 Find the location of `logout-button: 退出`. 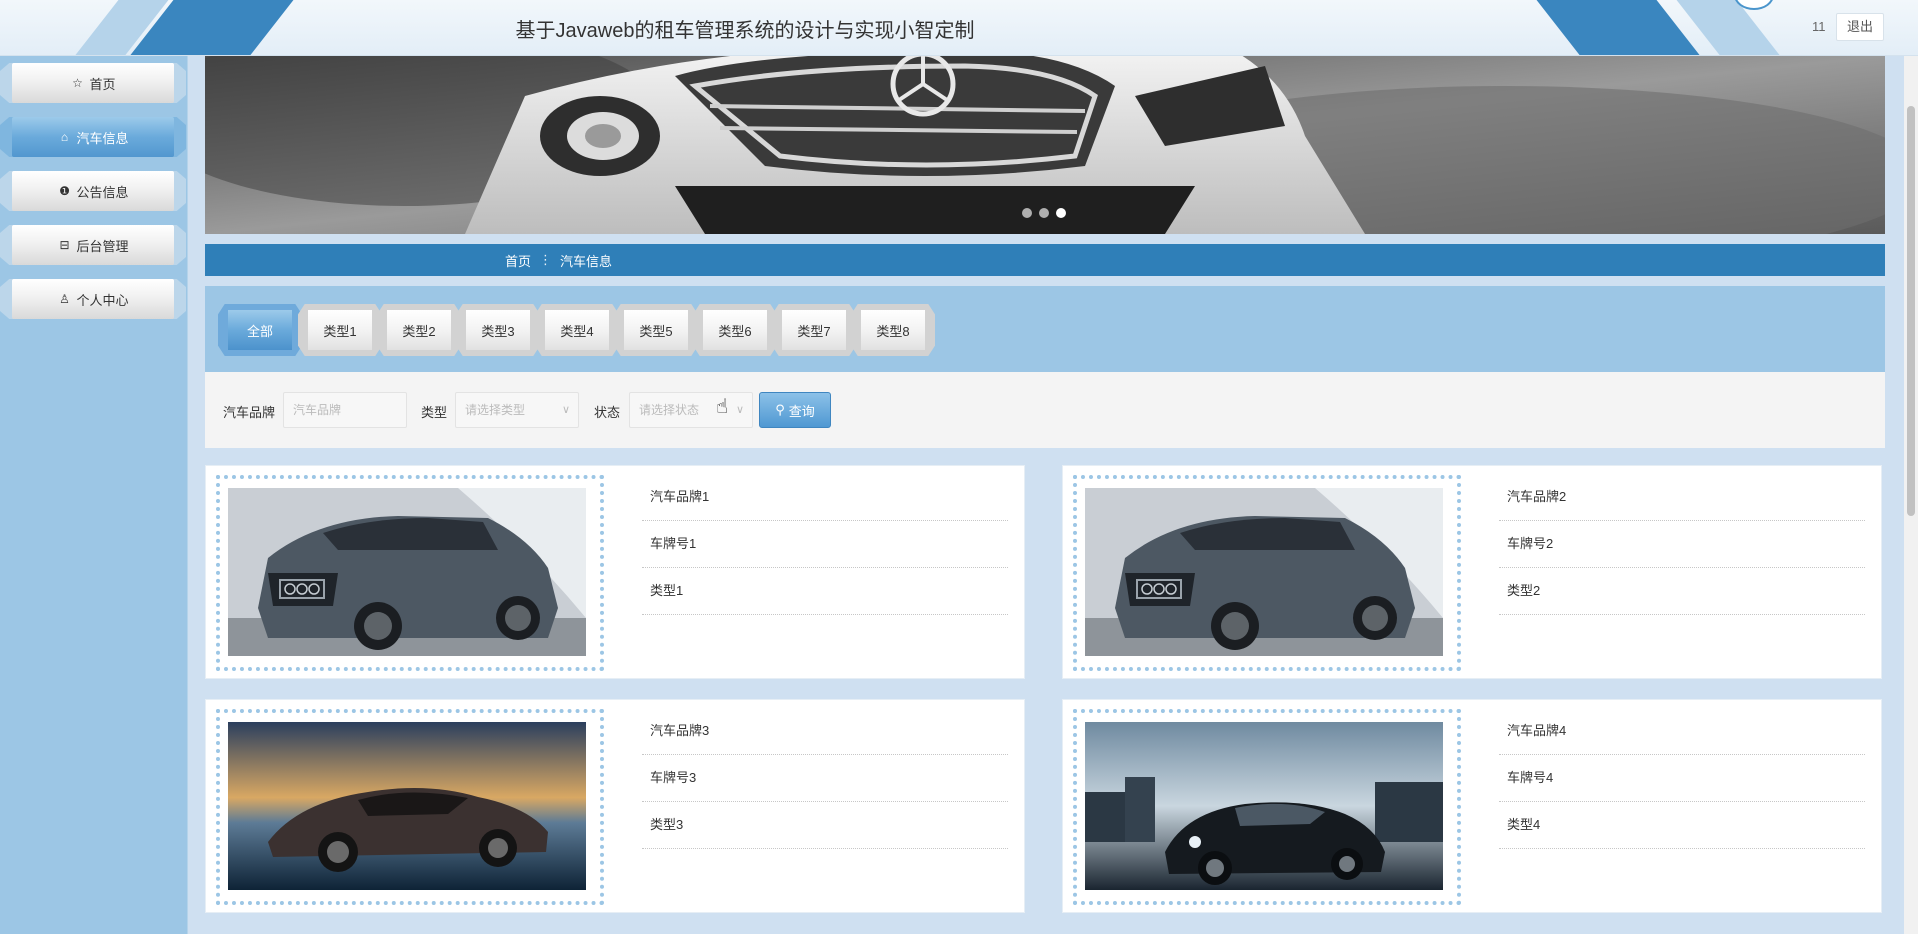

logout-button: 退出 is located at coordinates (1860, 27).